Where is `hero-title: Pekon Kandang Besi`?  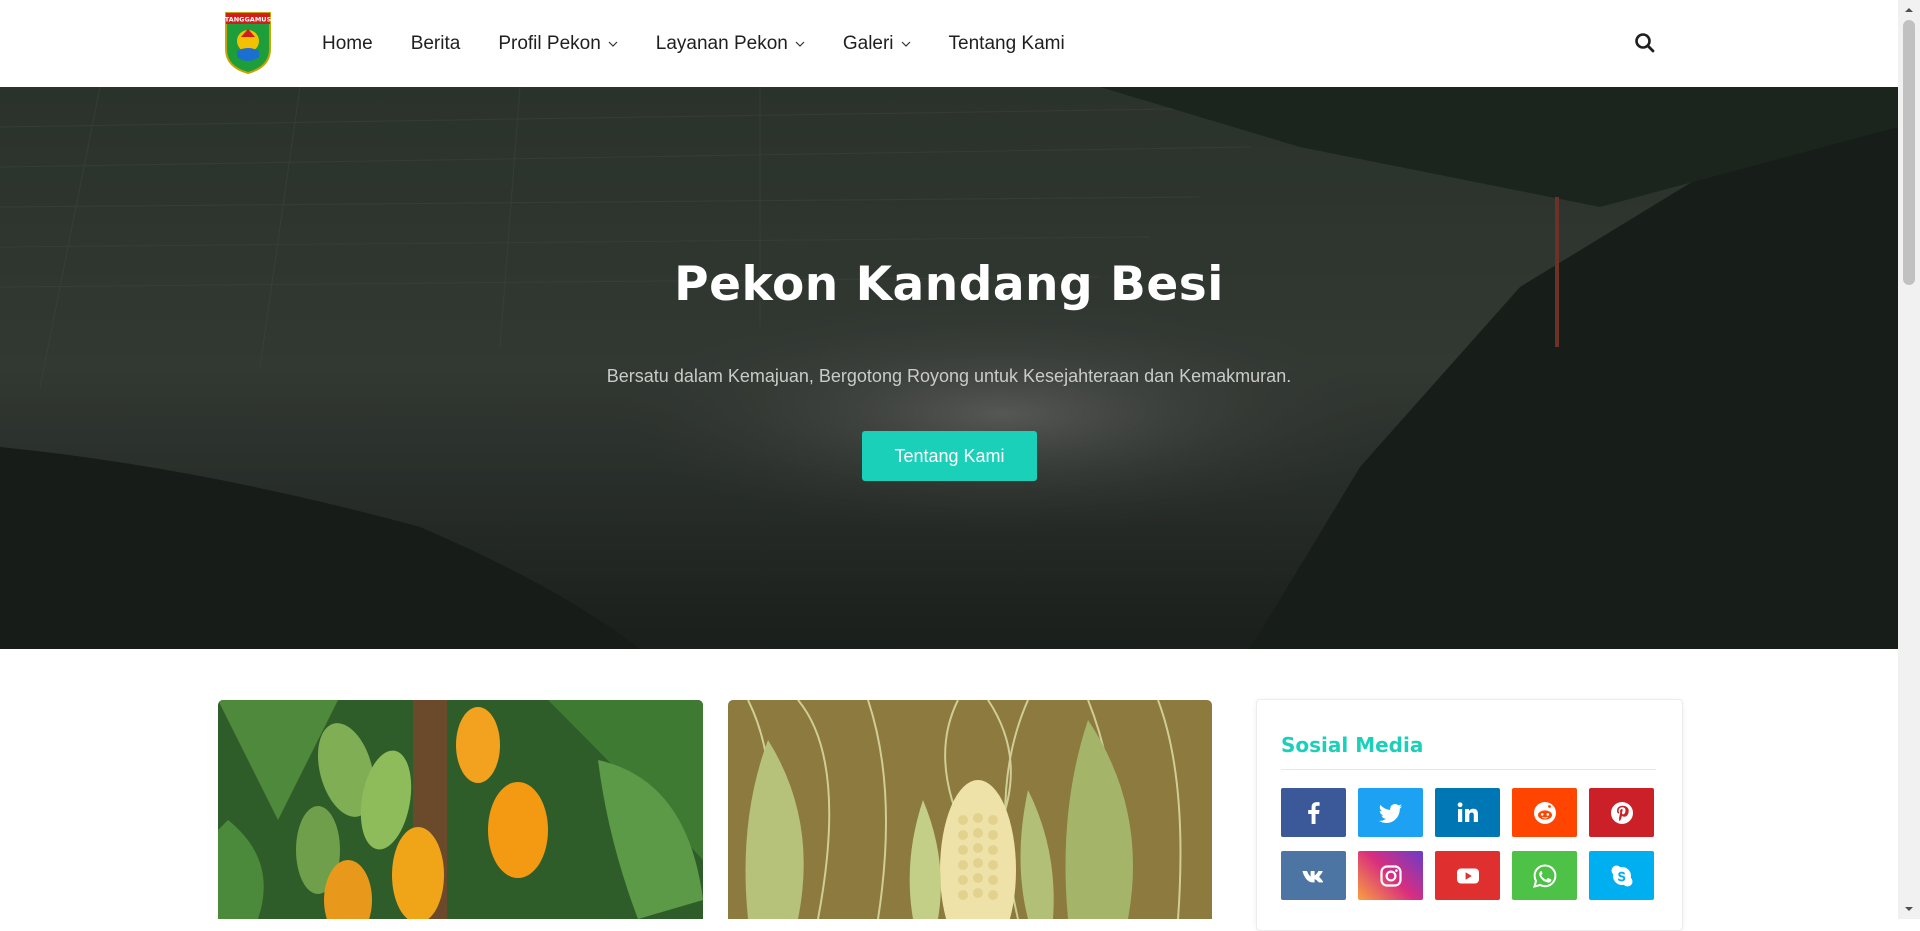
hero-title: Pekon Kandang Besi is located at coordinates (949, 284).